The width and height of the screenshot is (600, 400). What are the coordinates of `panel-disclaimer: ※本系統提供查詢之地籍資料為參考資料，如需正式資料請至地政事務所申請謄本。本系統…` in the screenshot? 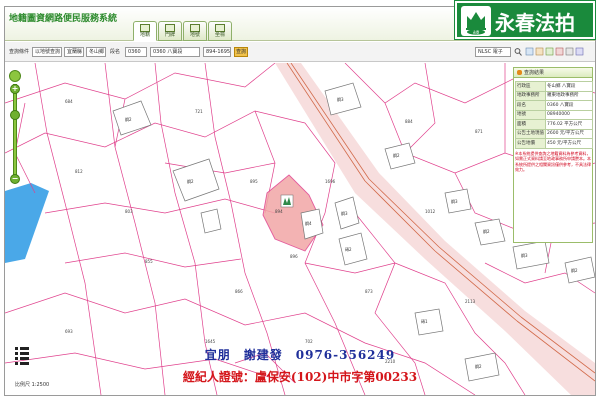 It's located at (553, 161).